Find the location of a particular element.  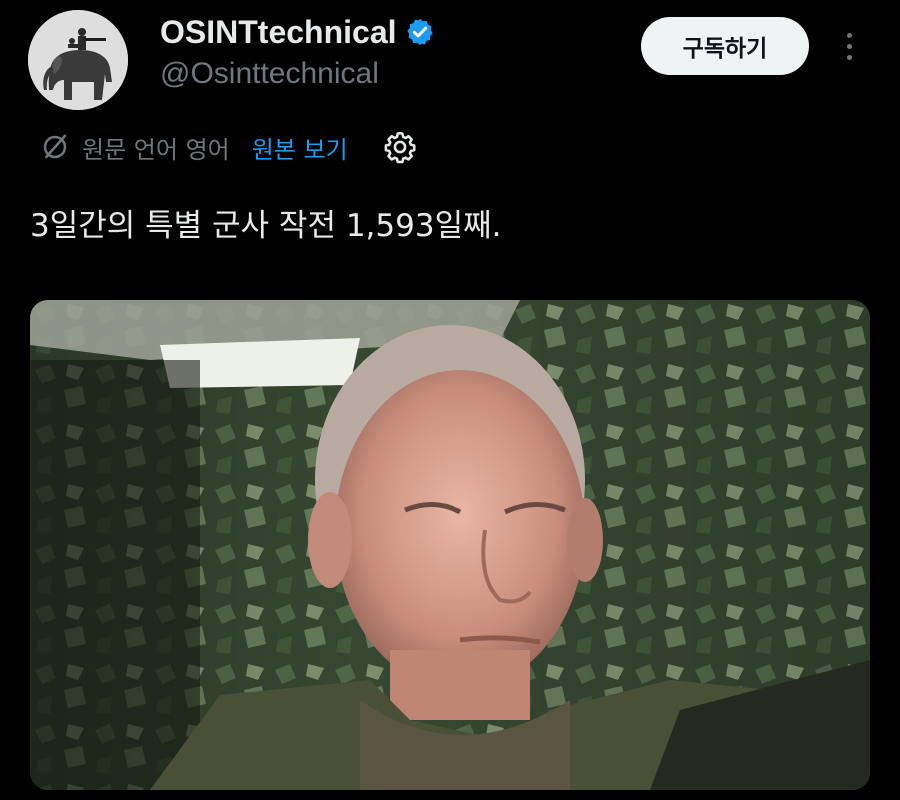

translate-icon is located at coordinates (55, 146).